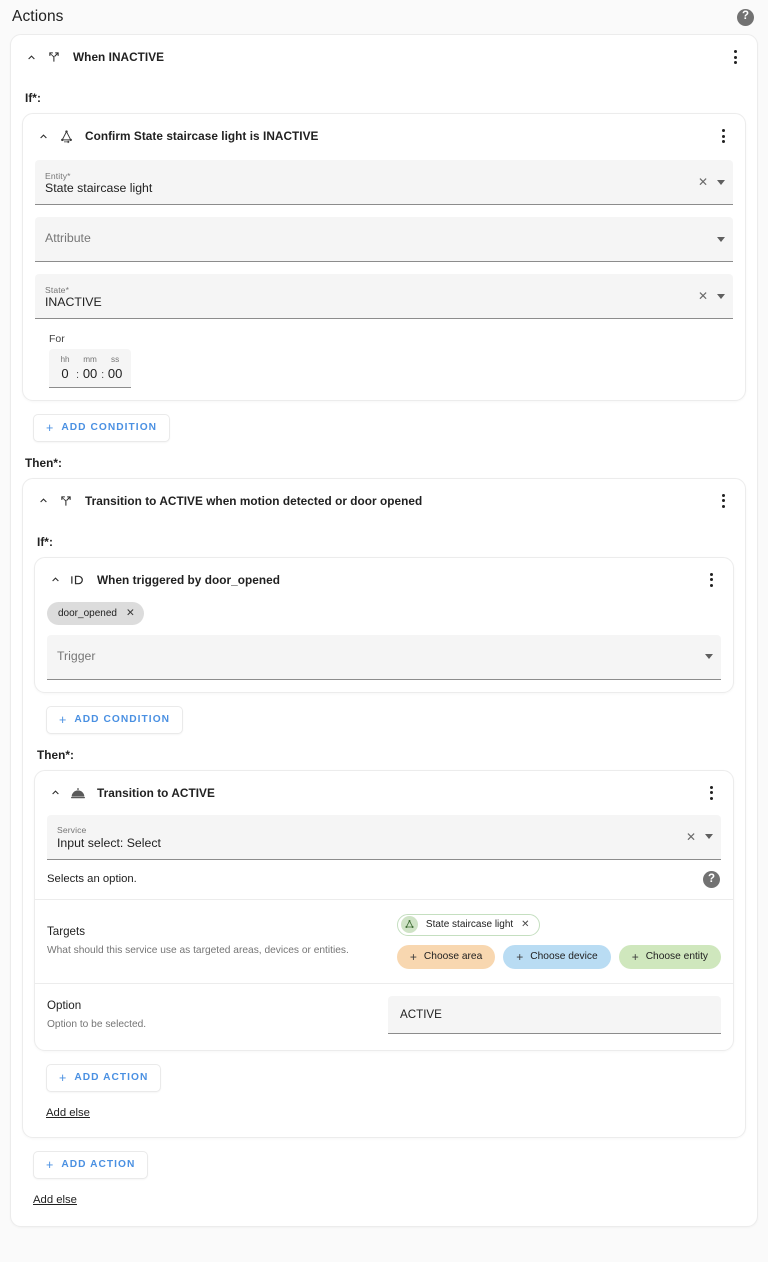 Image resolution: width=768 pixels, height=1262 pixels. What do you see at coordinates (90, 373) in the screenshot?
I see `duration-minutes-value: 00` at bounding box center [90, 373].